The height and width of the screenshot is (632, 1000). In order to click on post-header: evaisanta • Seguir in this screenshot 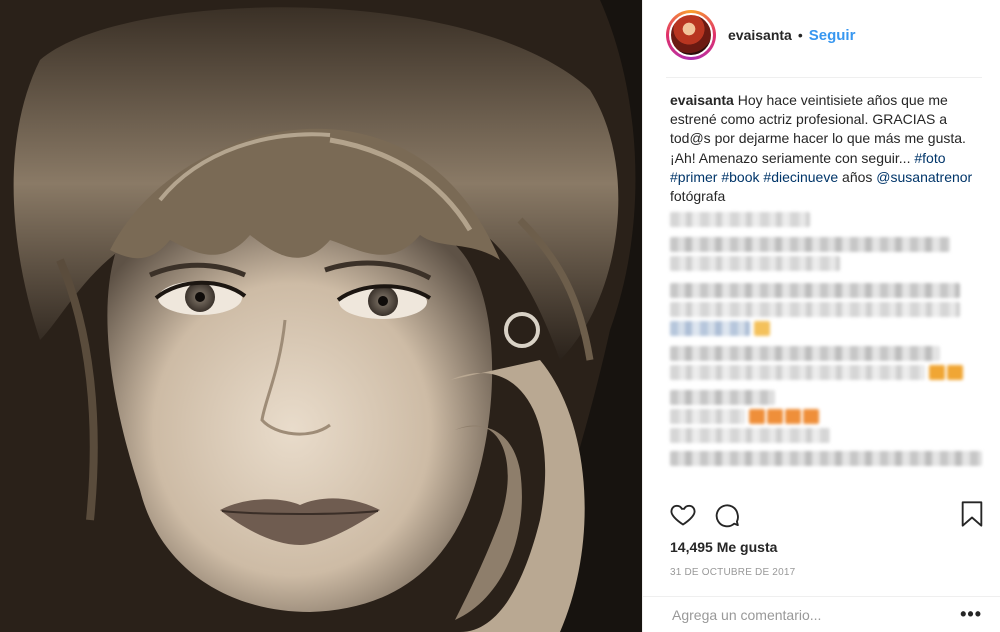, I will do `click(821, 35)`.